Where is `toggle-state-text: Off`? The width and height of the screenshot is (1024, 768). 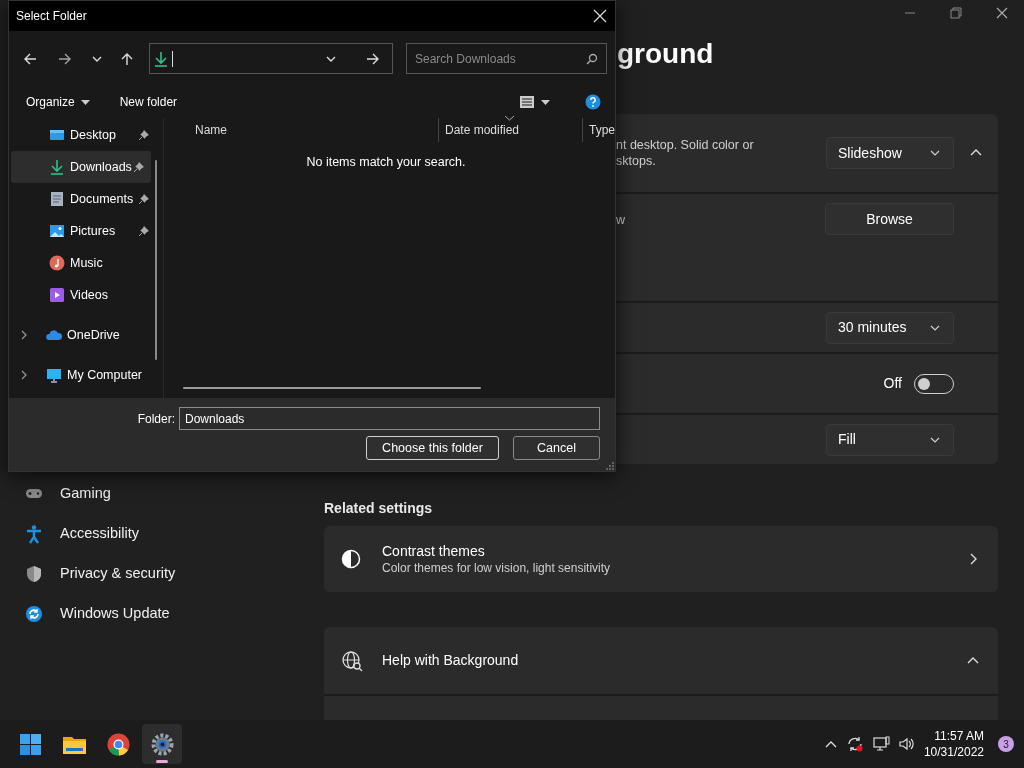 toggle-state-text: Off is located at coordinates (892, 383).